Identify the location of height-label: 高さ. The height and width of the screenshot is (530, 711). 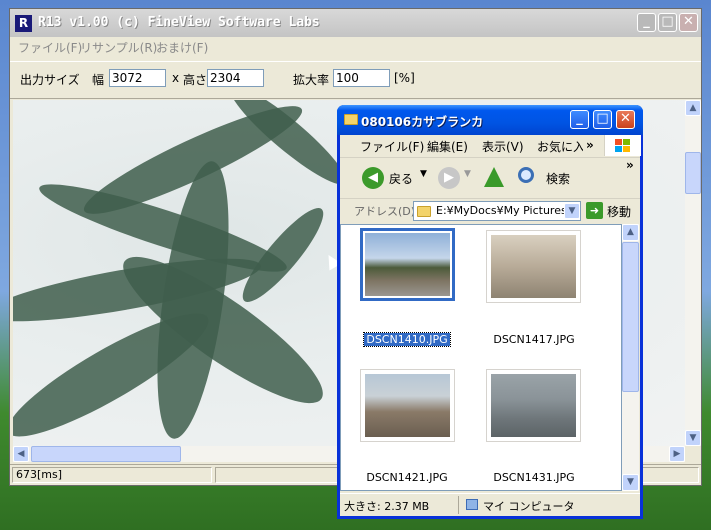
(195, 80).